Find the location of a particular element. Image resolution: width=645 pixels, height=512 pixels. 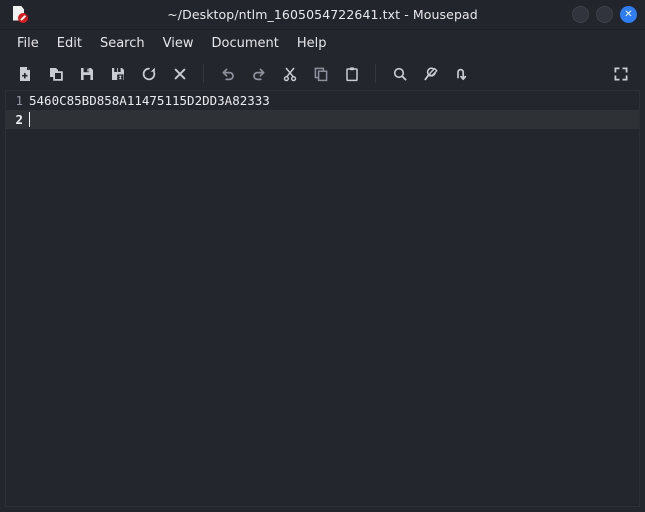

search-icon is located at coordinates (399, 73).